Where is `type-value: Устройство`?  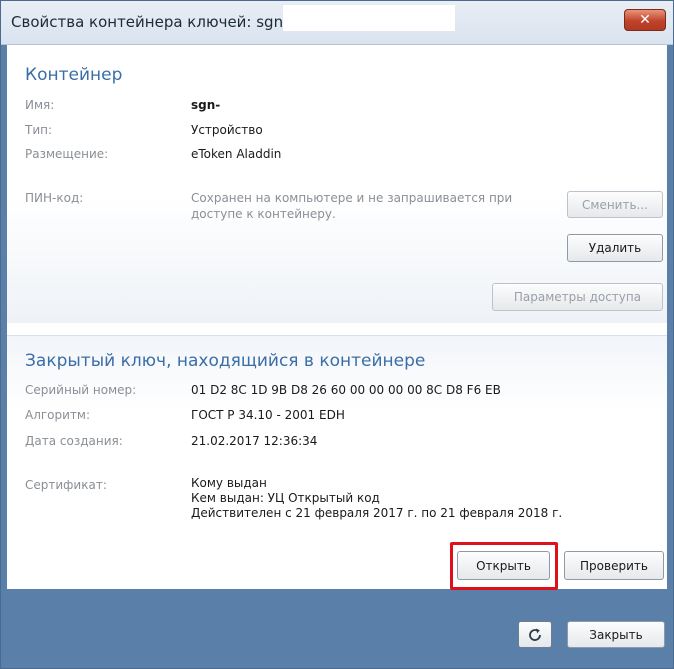 type-value: Устройство is located at coordinates (227, 130).